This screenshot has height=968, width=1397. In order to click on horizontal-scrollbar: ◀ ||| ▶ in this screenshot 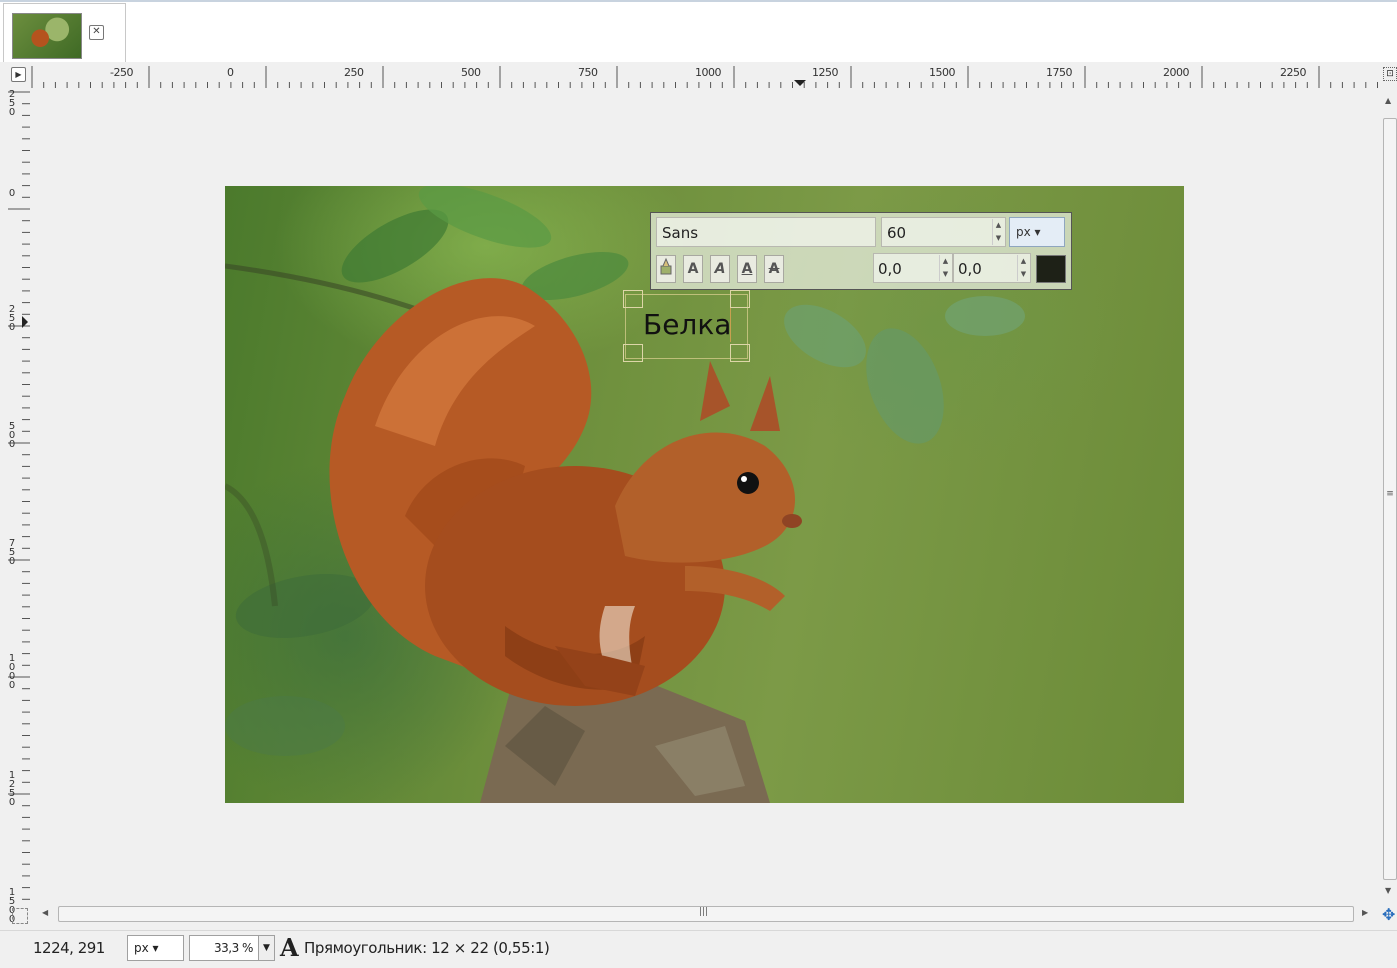, I will do `click(706, 914)`.